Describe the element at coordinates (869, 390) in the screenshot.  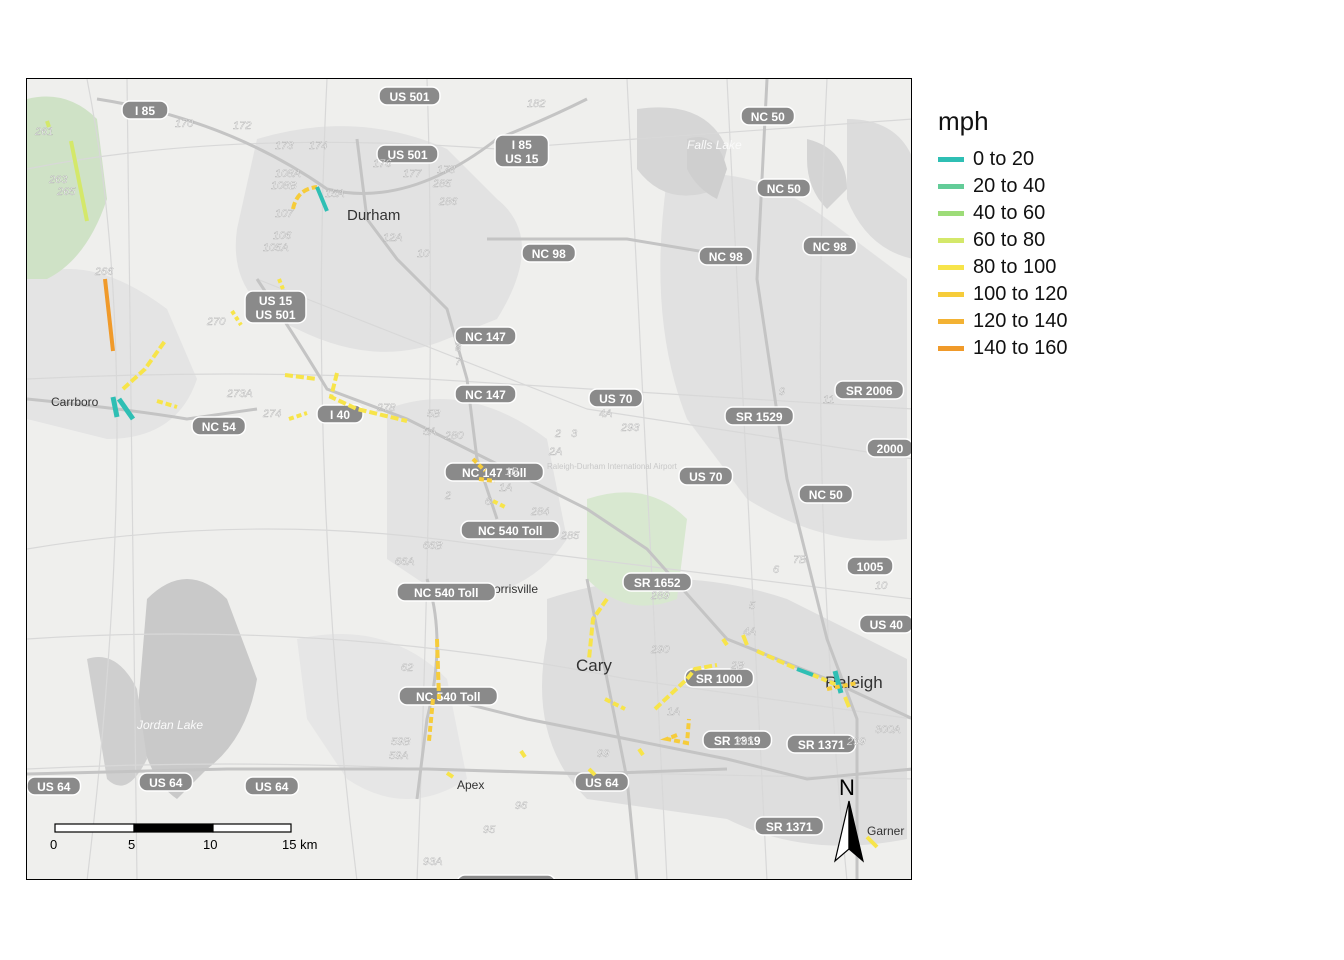
I see `road-shield: SR 2006` at that location.